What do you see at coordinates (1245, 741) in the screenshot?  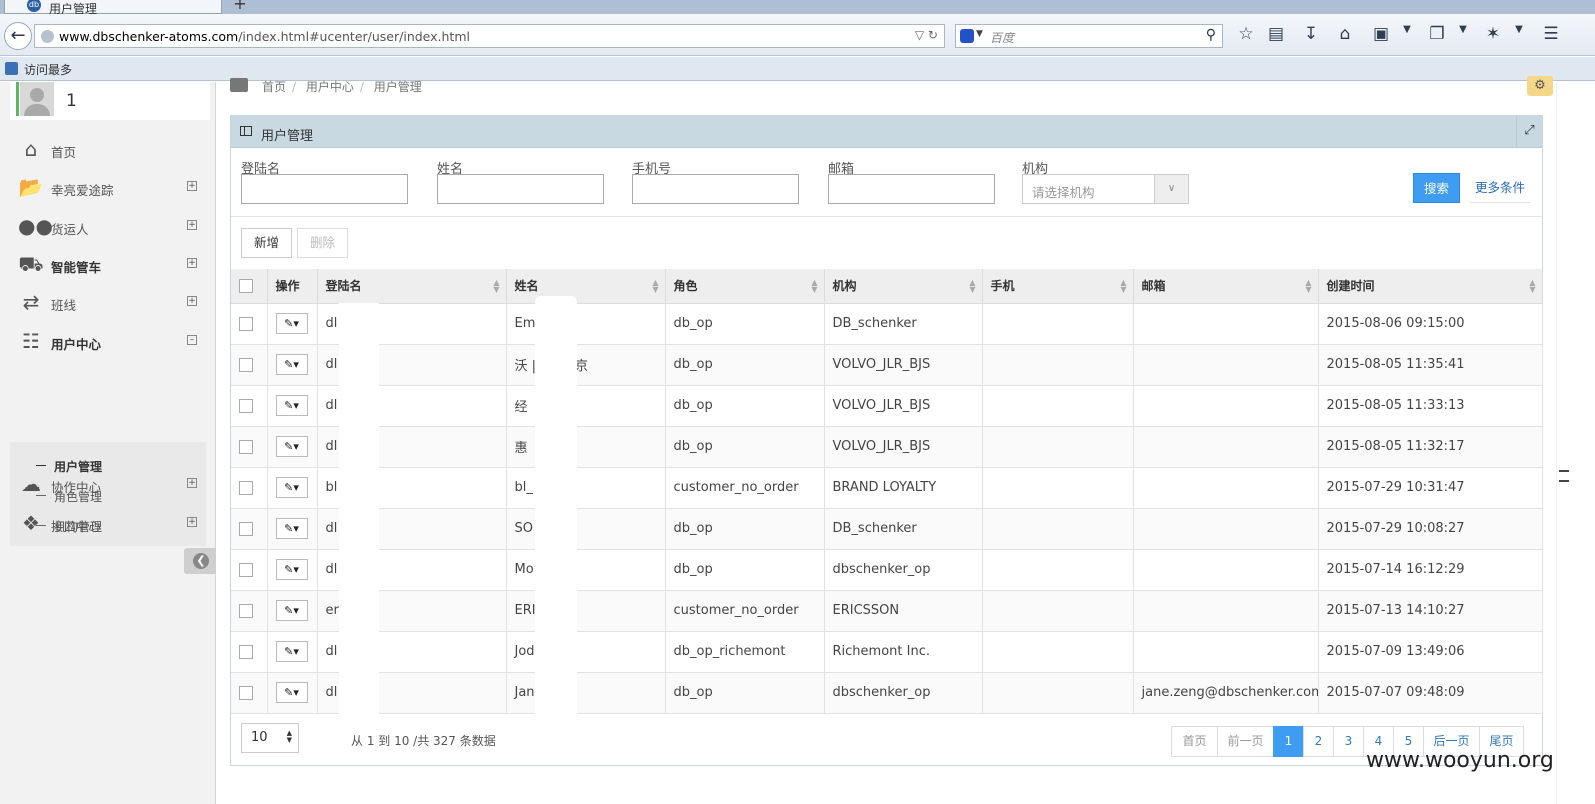 I see `page-prev: 前一页` at bounding box center [1245, 741].